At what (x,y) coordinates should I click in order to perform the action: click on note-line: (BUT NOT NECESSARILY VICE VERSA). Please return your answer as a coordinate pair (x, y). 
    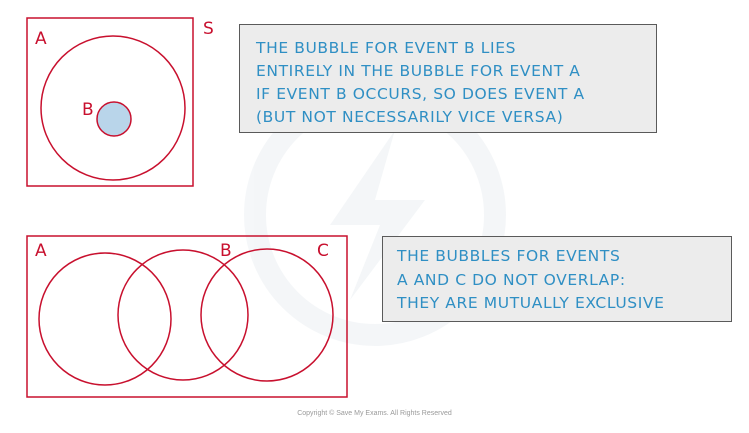
    Looking at the image, I should click on (410, 117).